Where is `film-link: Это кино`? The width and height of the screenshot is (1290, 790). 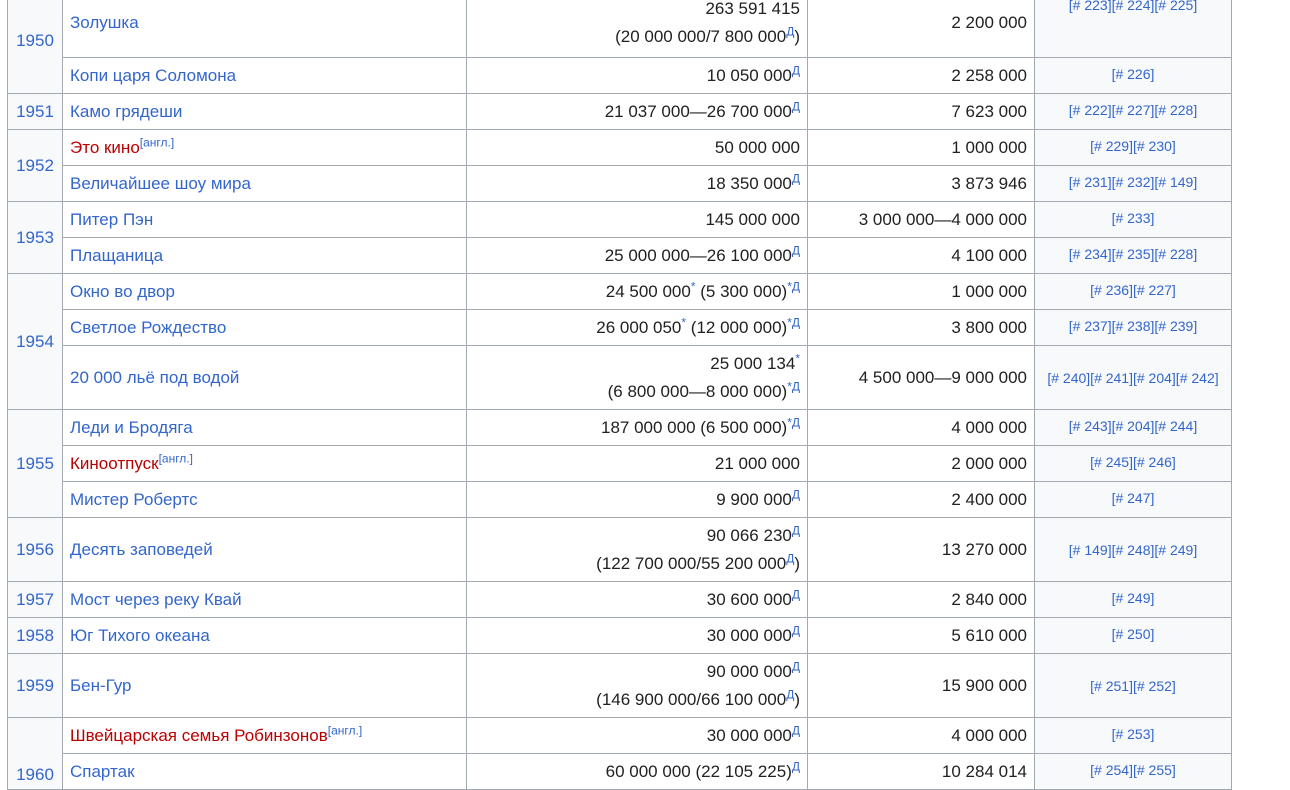
film-link: Это кино is located at coordinates (105, 147).